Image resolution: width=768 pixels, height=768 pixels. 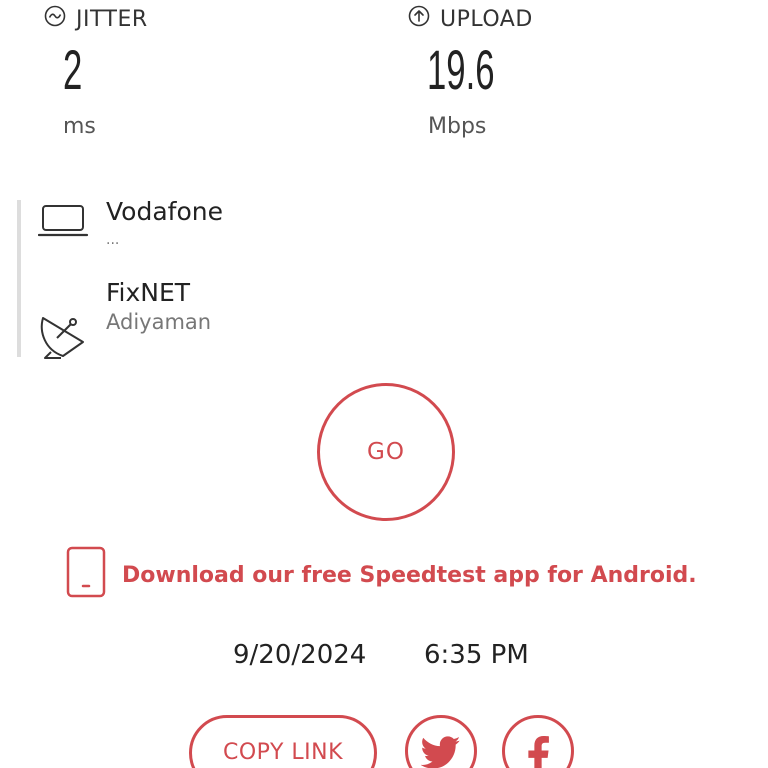 What do you see at coordinates (79, 126) in the screenshot?
I see `jitter-unit: ms` at bounding box center [79, 126].